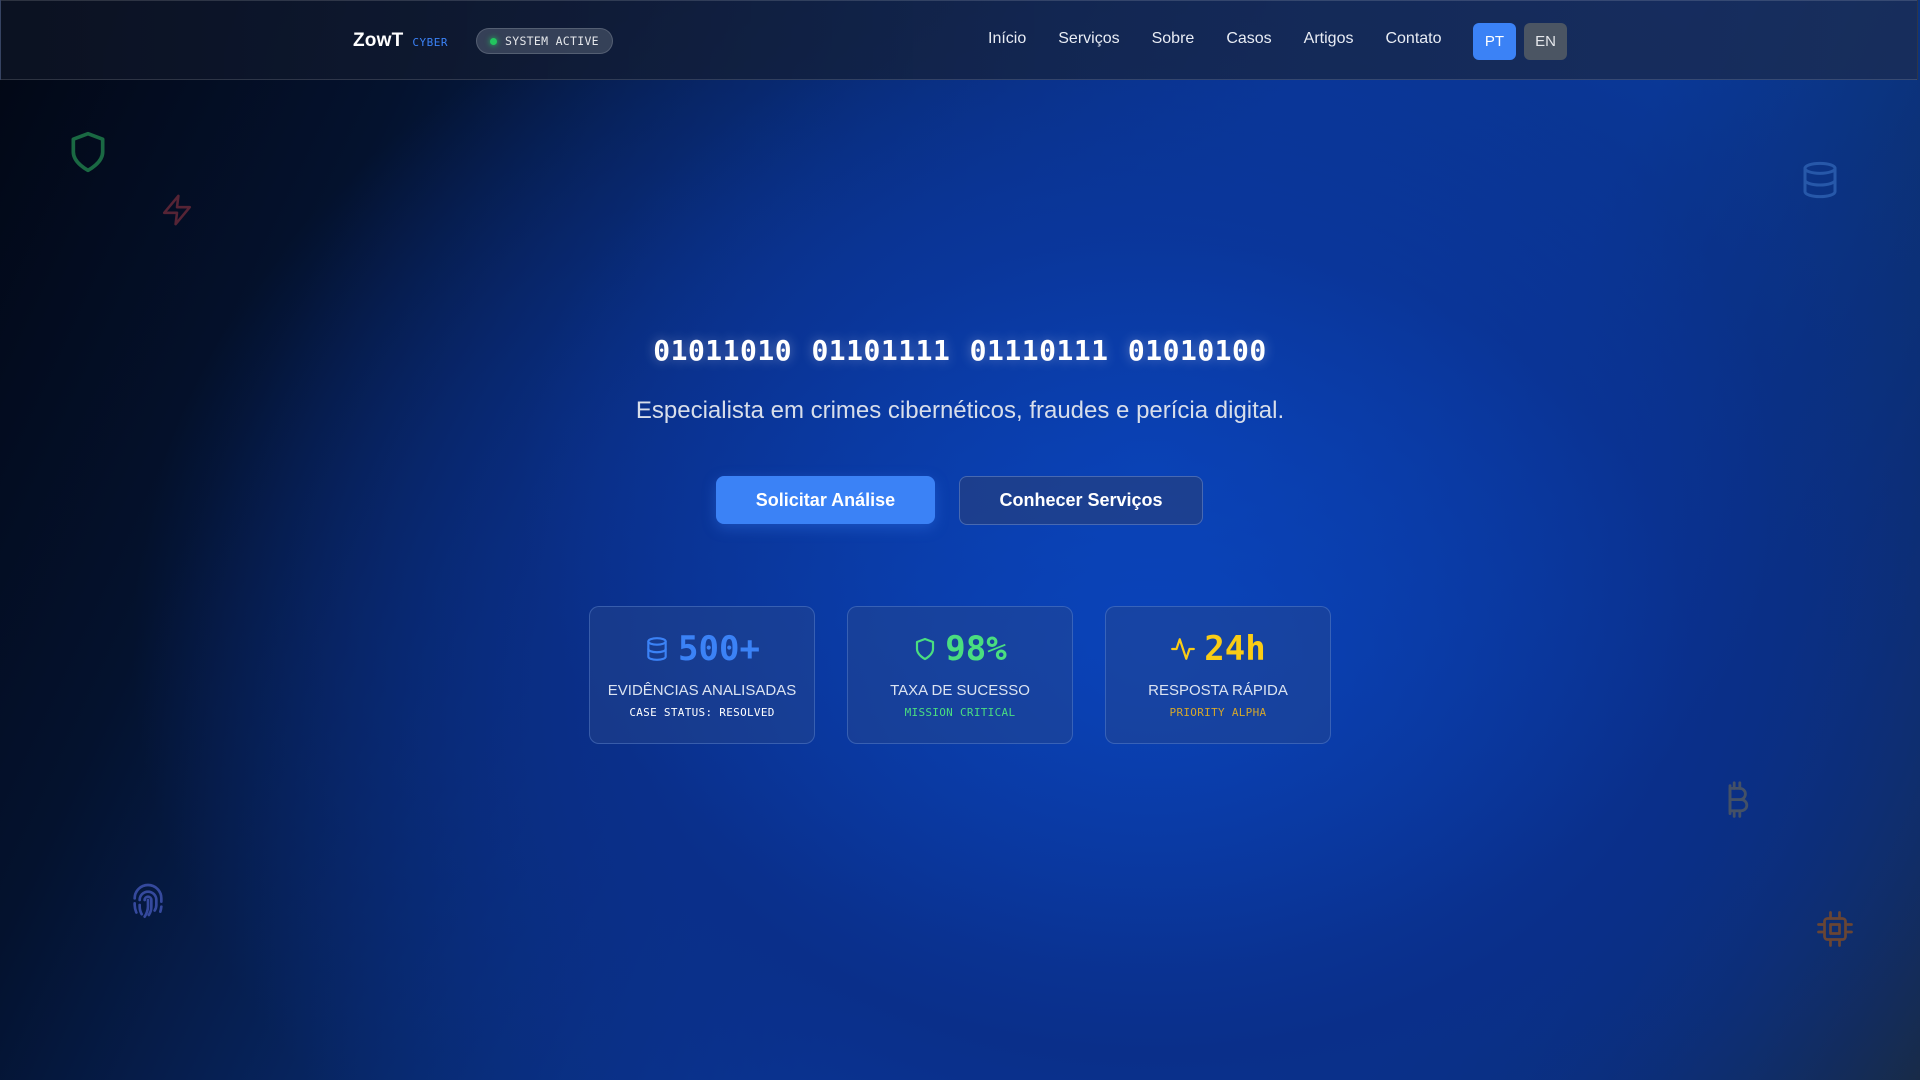 This screenshot has height=1080, width=1920. I want to click on stat-card-head: 500+, so click(702, 649).